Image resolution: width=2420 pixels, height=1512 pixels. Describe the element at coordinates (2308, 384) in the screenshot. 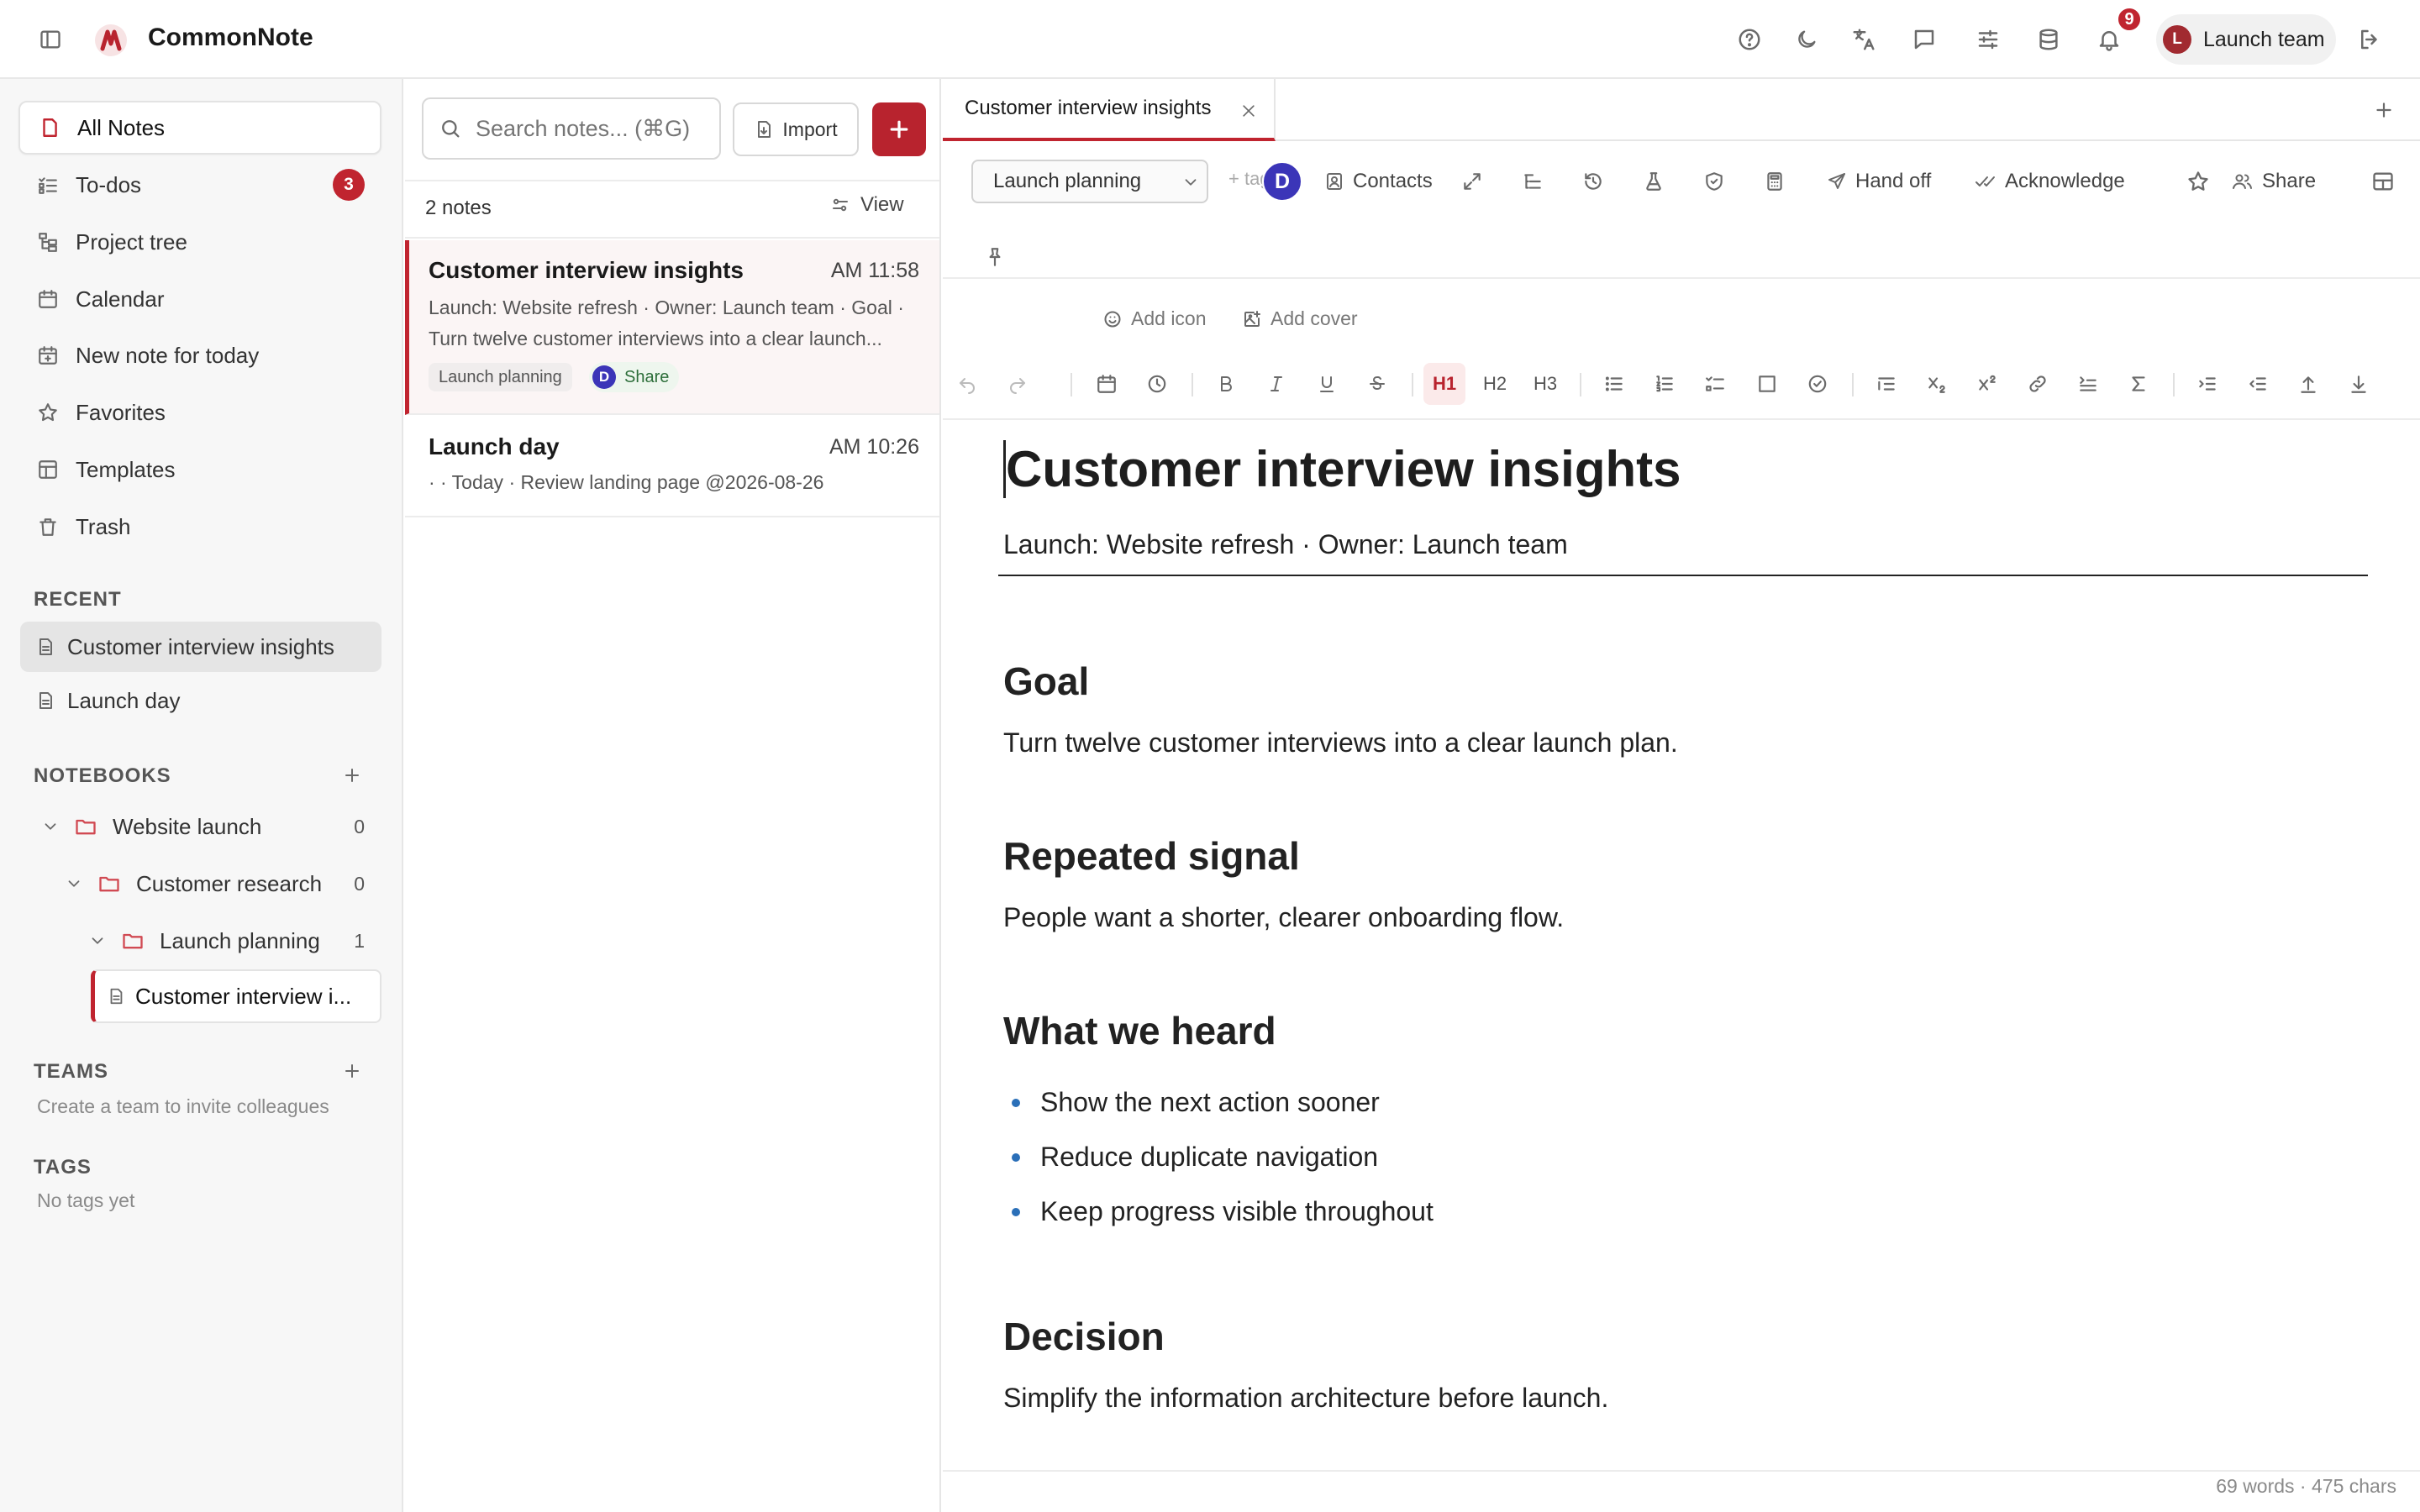

I see `move-up-icon` at that location.